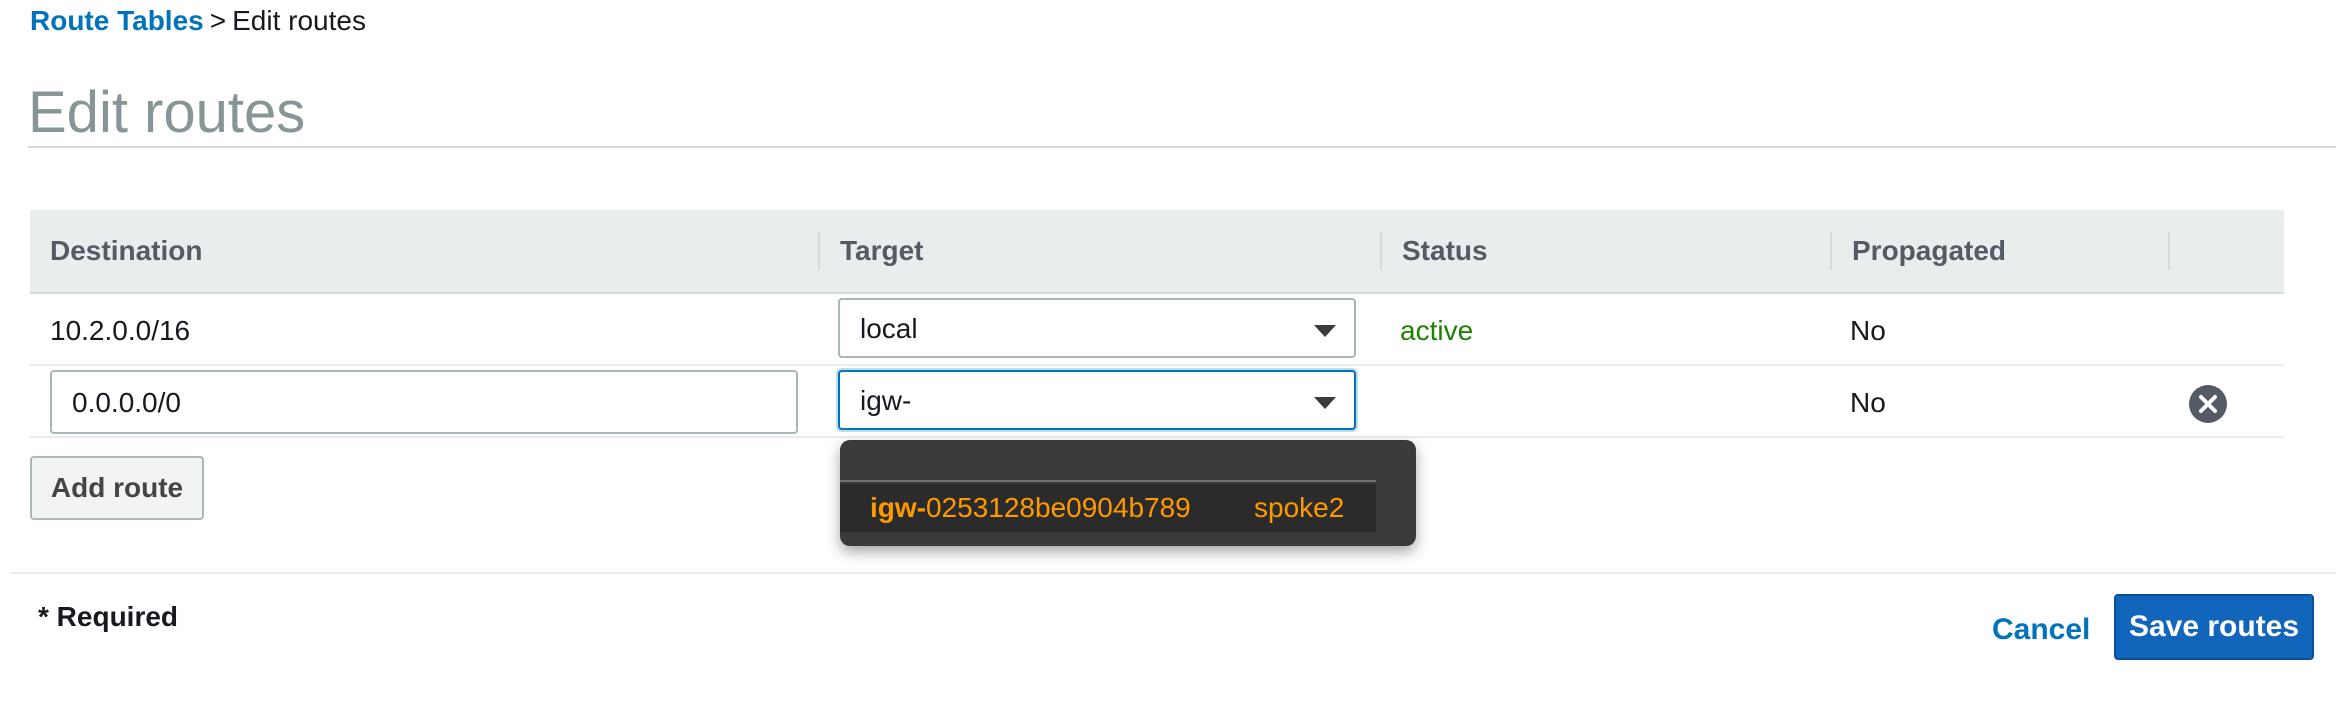 This screenshot has width=2336, height=724. I want to click on target-suggestions-dropdown: igw-0253128be0904b789 spoke2, so click(1128, 493).